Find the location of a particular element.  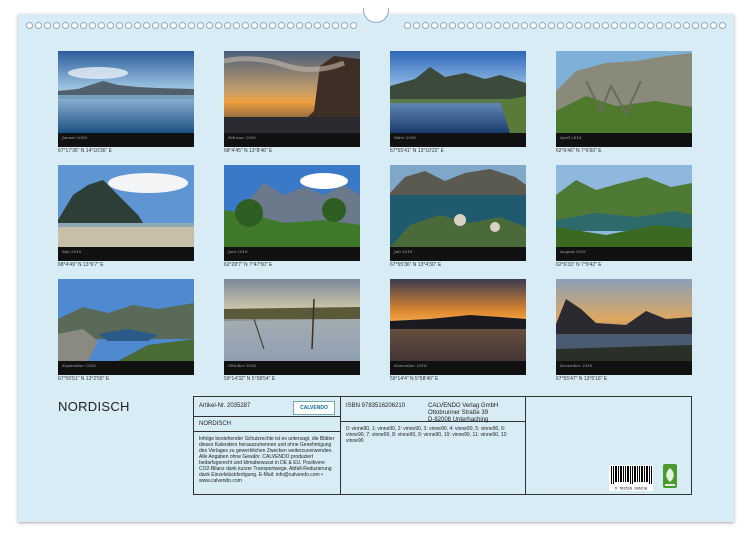

january-landscape-image is located at coordinates (126, 92).